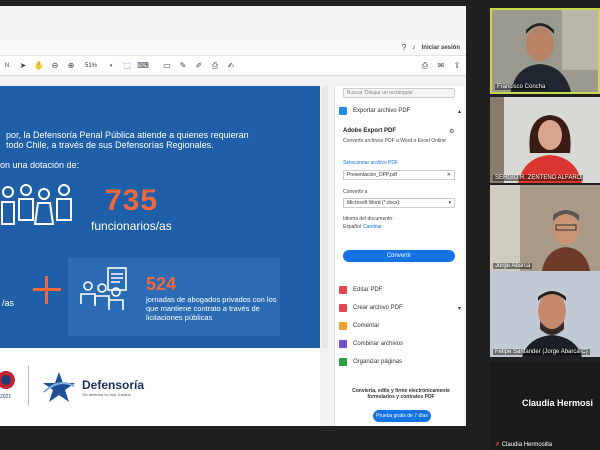 The width and height of the screenshot is (600, 450). Describe the element at coordinates (541, 352) in the screenshot. I see `participant-name: Felipe Santander (Jorge Abarca C)` at that location.